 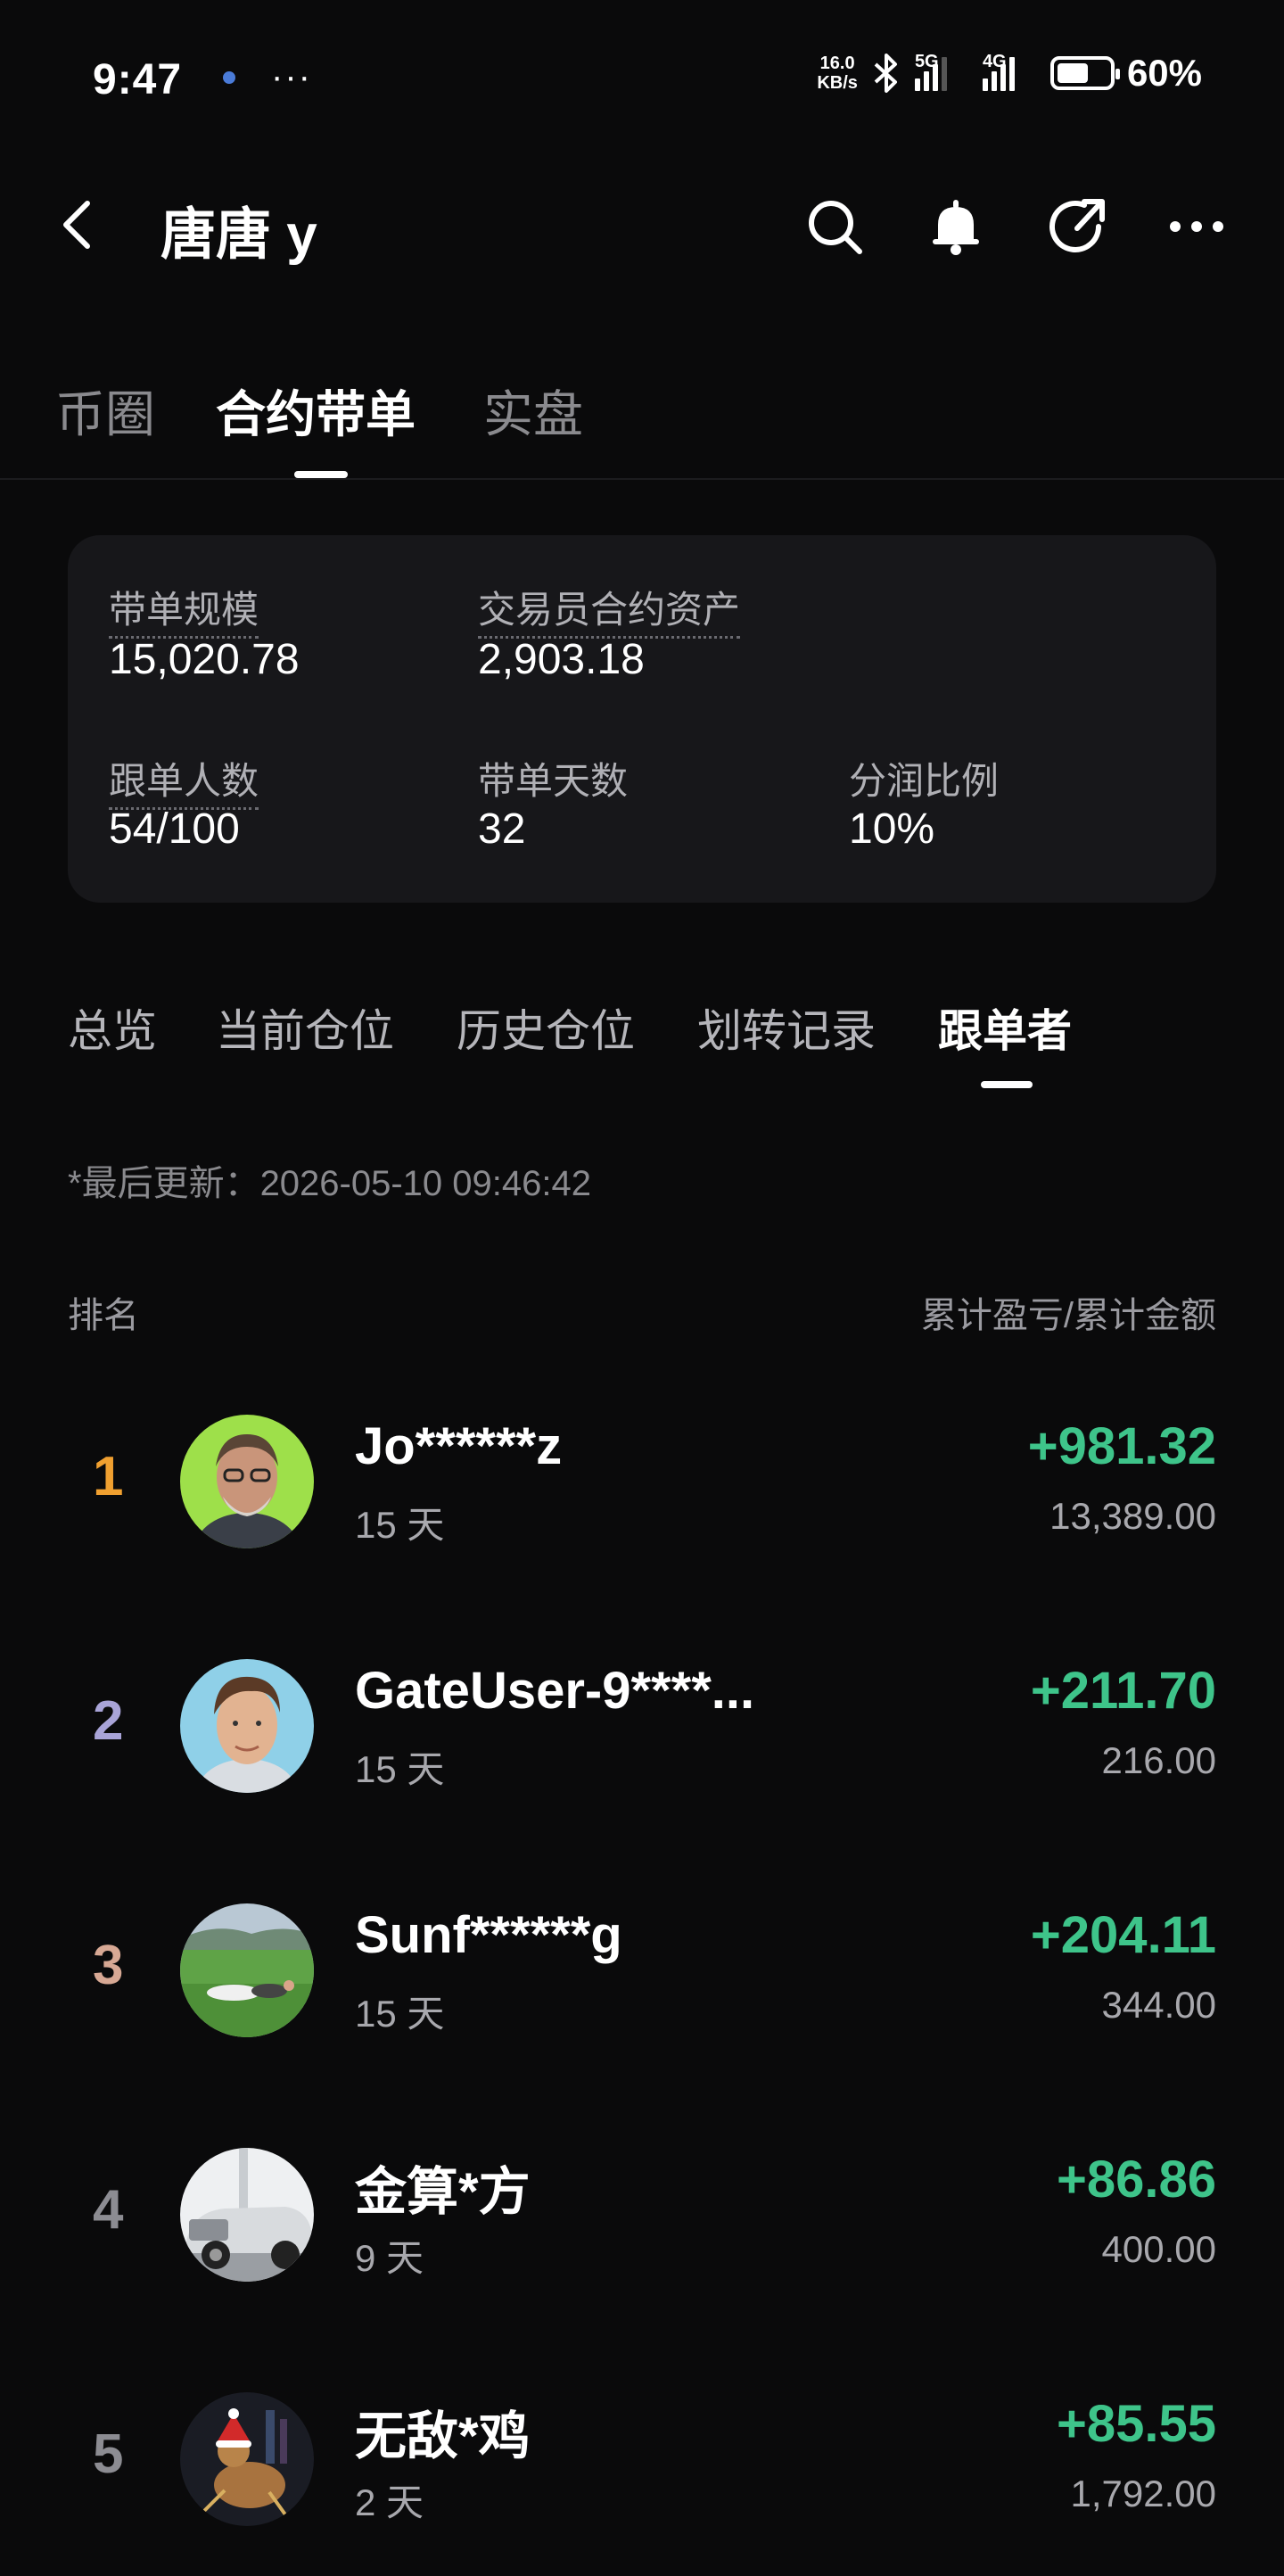 I want to click on follower-pnl: +211.70, so click(x=1123, y=1691).